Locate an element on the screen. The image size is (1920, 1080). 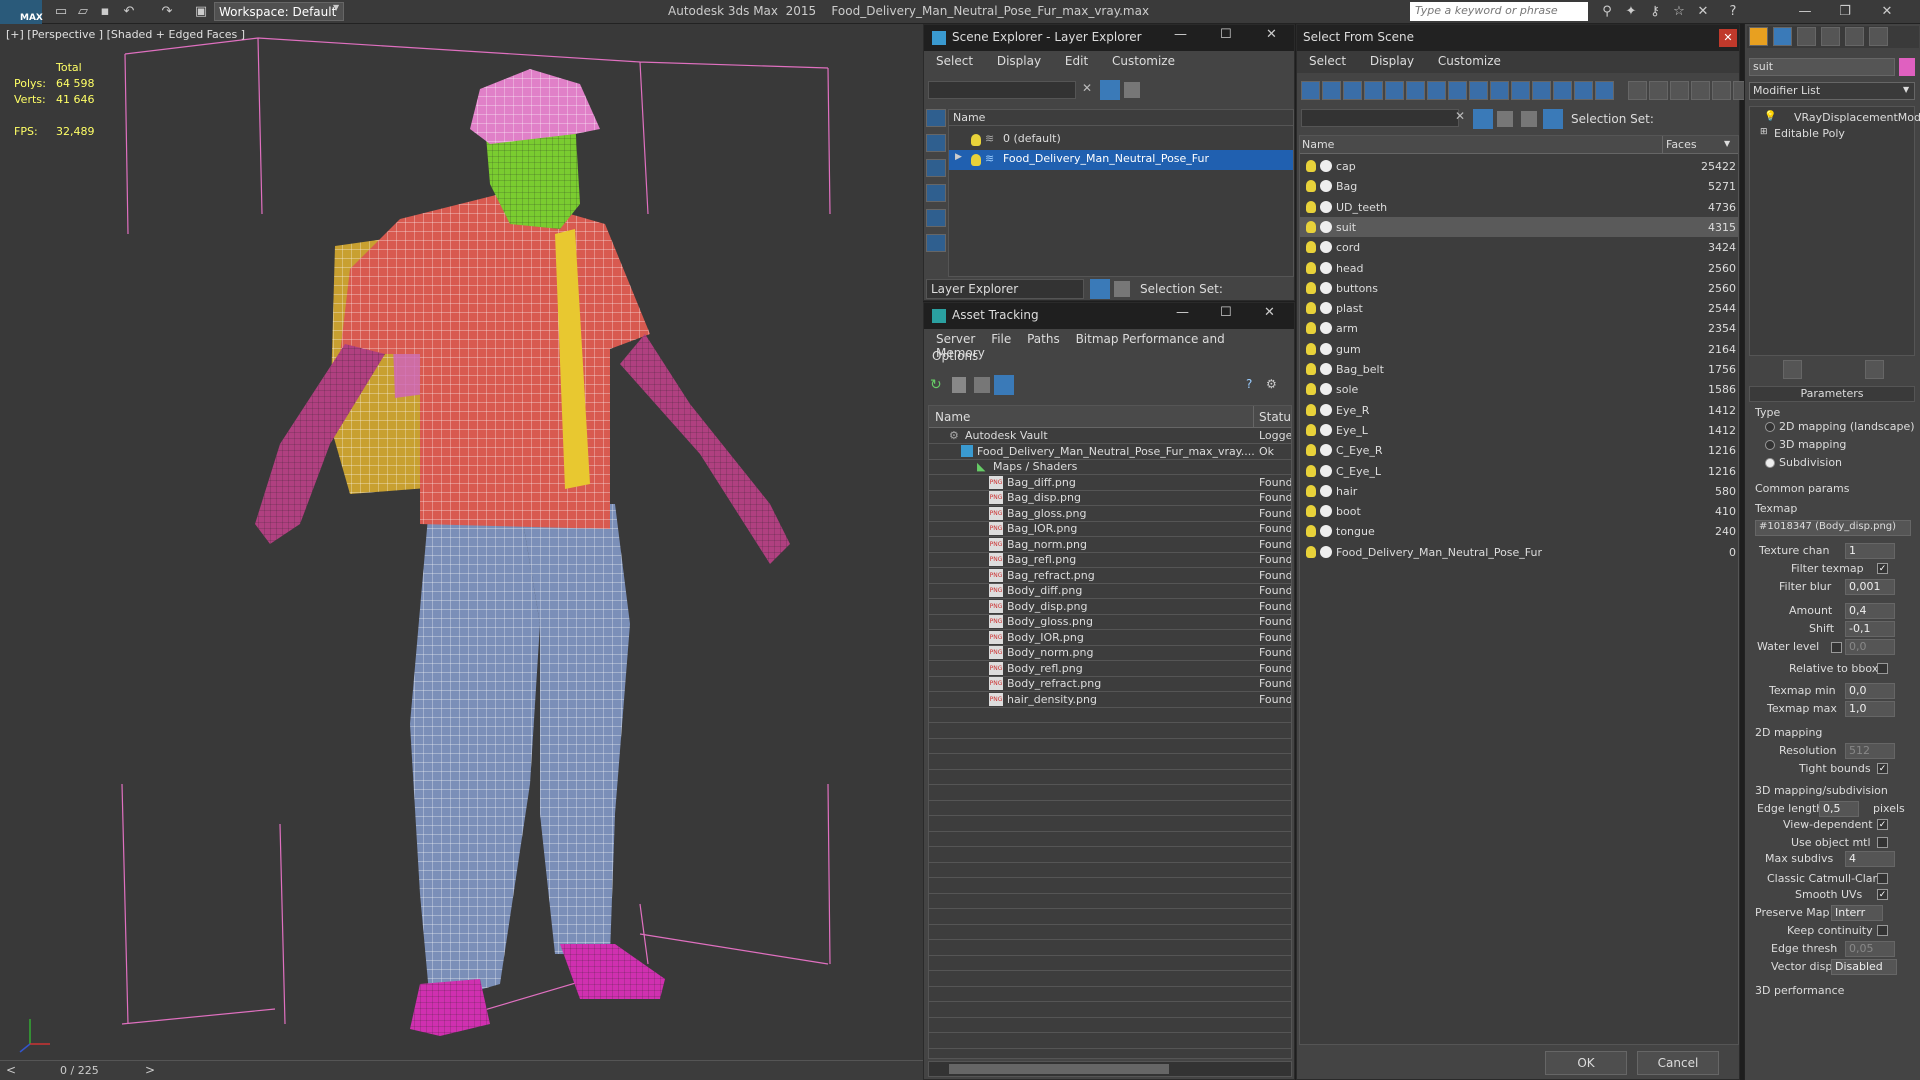
tools-icon: ✦ is located at coordinates (1631, 11).